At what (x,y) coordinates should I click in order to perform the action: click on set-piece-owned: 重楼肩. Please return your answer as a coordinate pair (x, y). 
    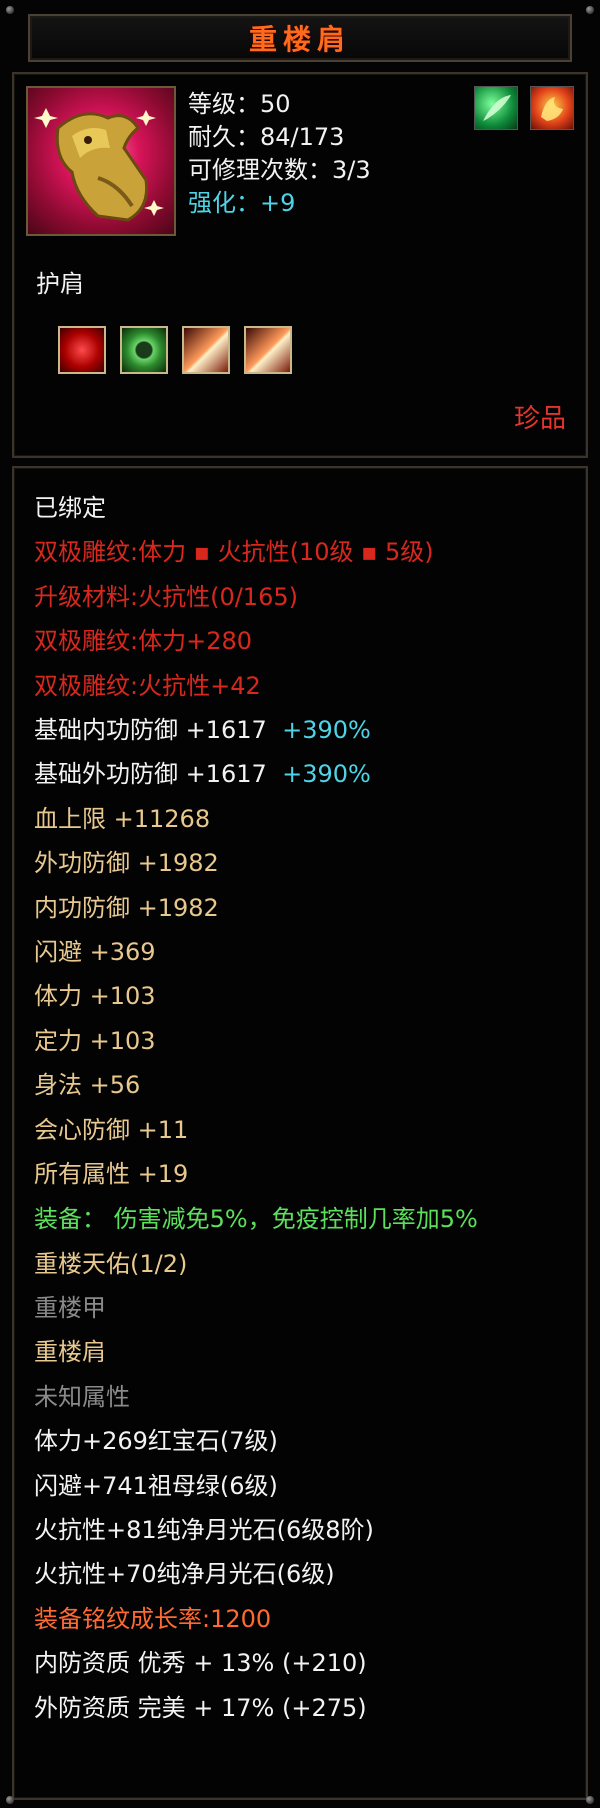
    Looking at the image, I should click on (70, 1352).